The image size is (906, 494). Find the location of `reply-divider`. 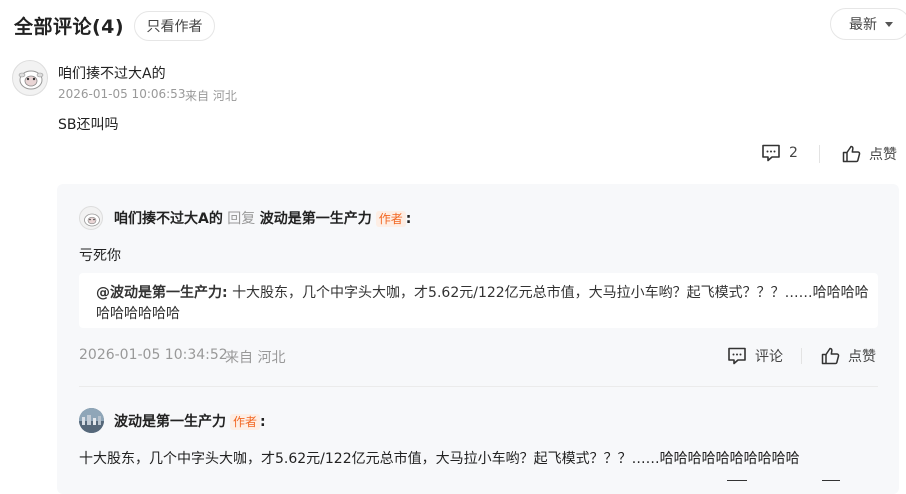

reply-divider is located at coordinates (478, 386).